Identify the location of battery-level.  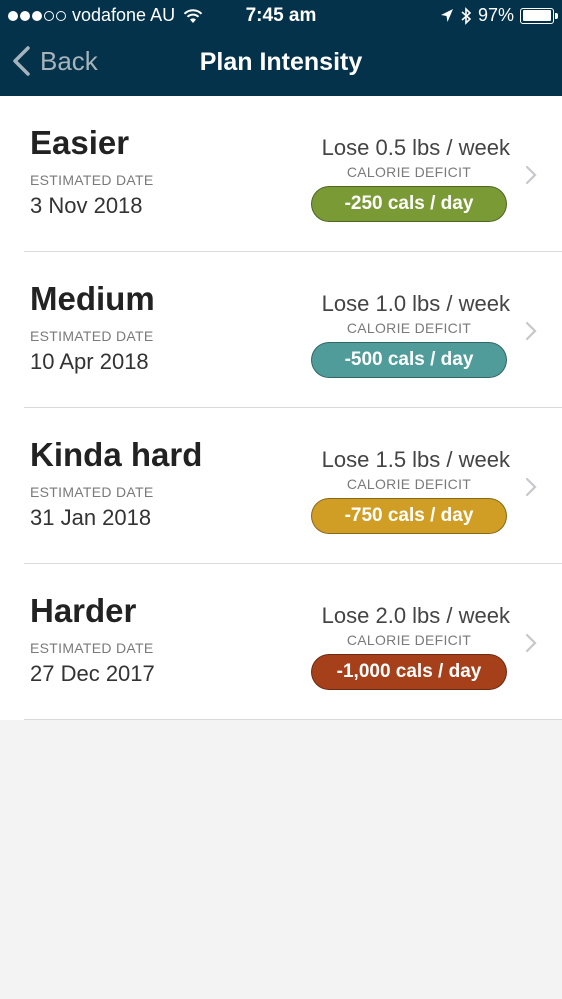
(536, 15).